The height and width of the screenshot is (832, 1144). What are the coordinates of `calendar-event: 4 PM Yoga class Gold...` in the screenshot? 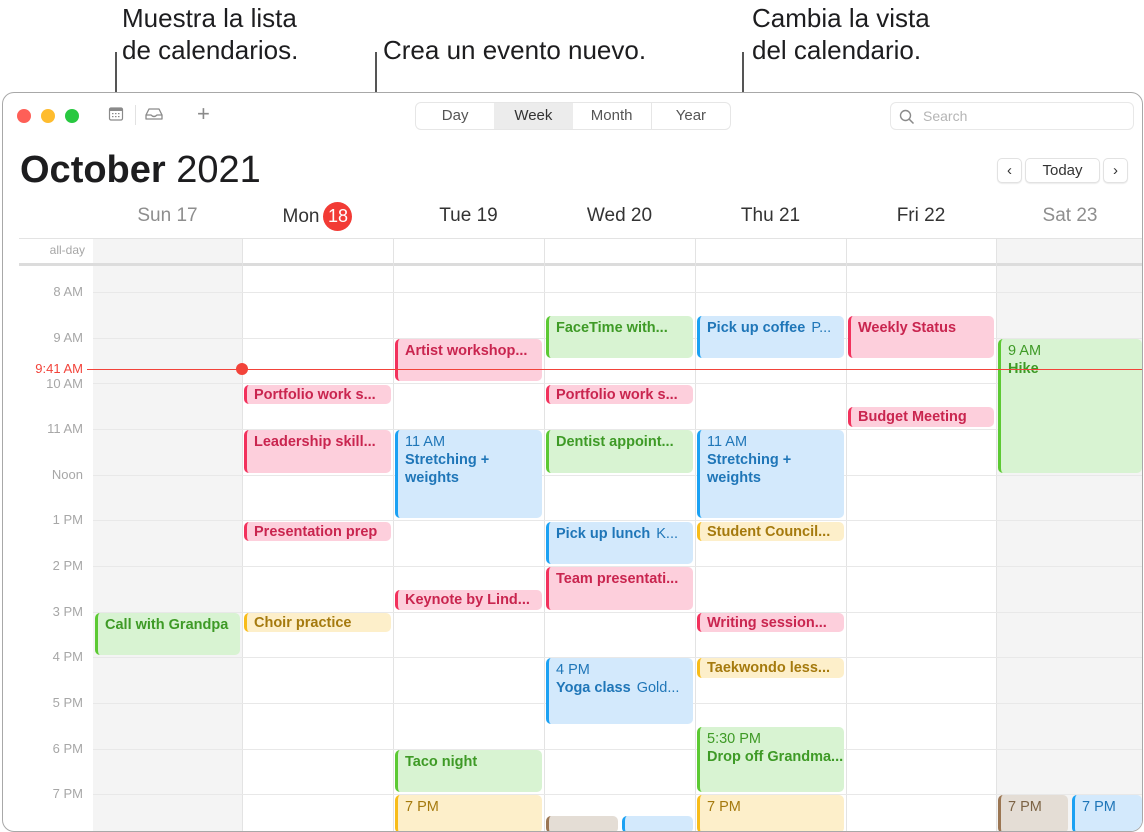 It's located at (619, 691).